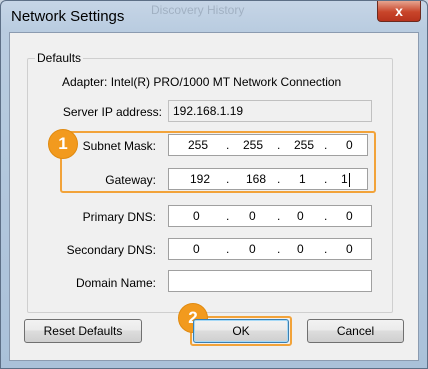  I want to click on gateway-octet-3: 1, so click(302, 179).